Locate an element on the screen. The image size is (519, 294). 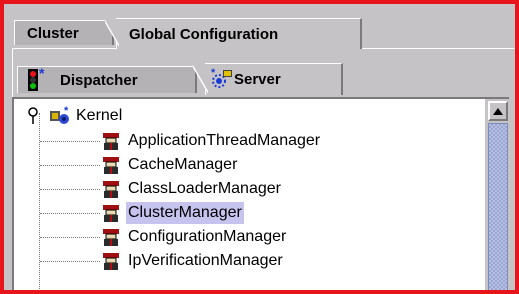
inner-tab-strip: * Dispatcher * Server is located at coordinates (266, 79).